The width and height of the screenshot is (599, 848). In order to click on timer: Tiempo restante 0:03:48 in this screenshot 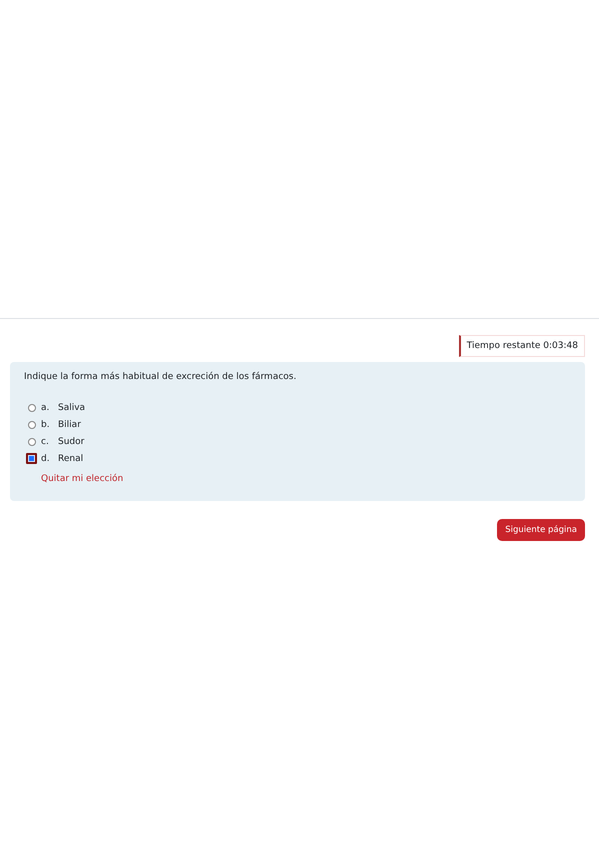, I will do `click(521, 346)`.